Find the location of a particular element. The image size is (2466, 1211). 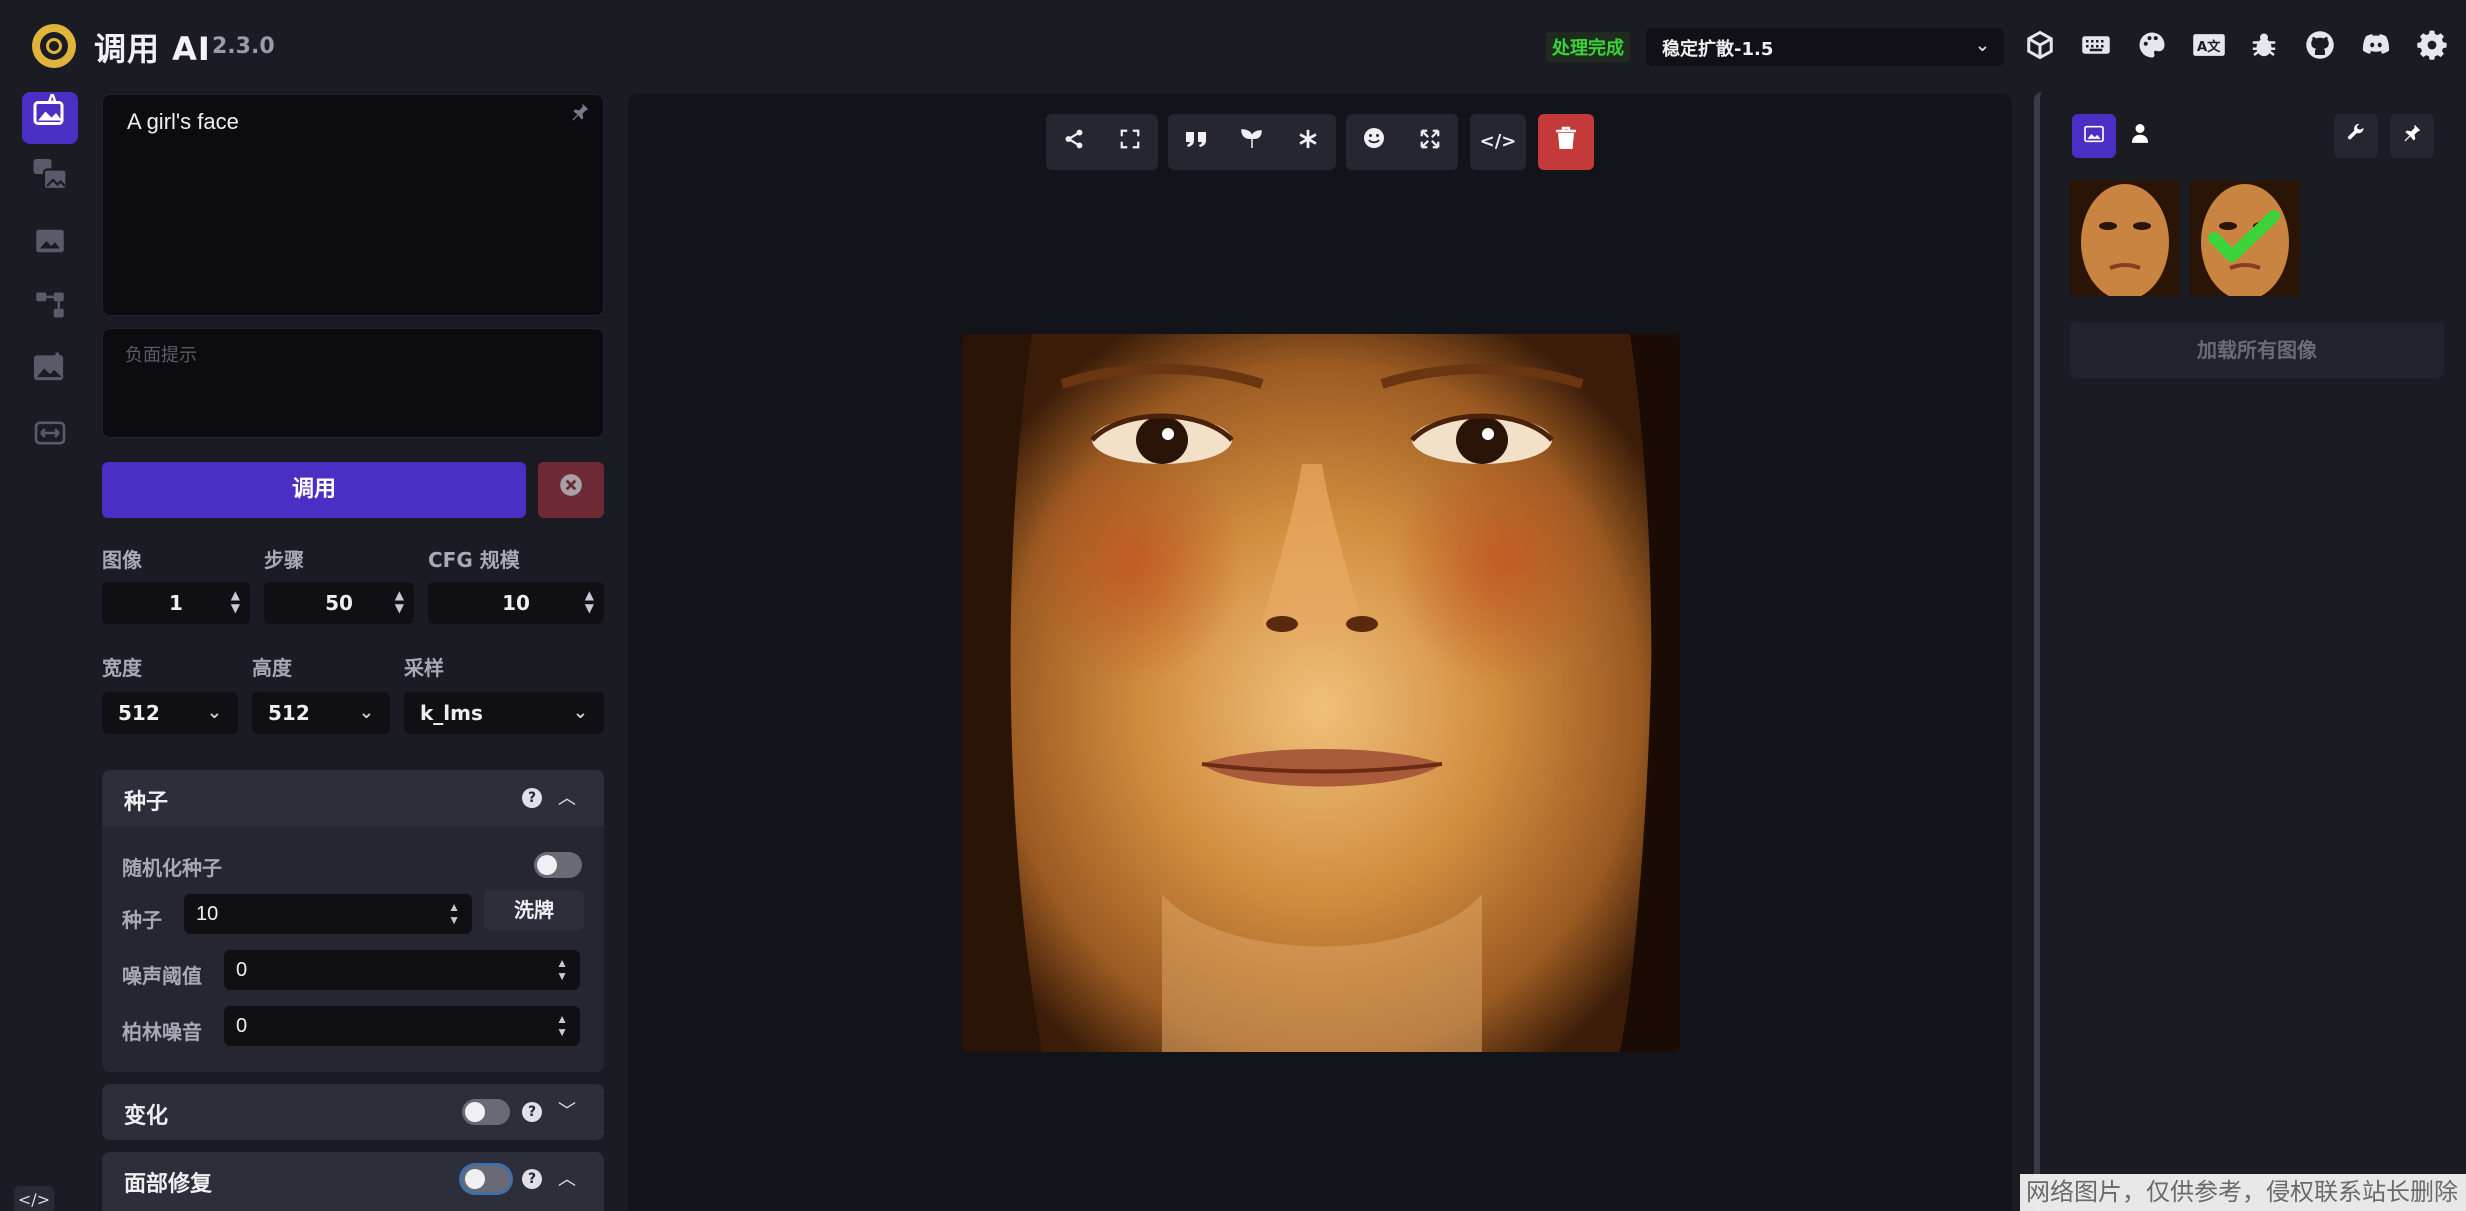

svg-text: A is located at coordinates (52, 100).